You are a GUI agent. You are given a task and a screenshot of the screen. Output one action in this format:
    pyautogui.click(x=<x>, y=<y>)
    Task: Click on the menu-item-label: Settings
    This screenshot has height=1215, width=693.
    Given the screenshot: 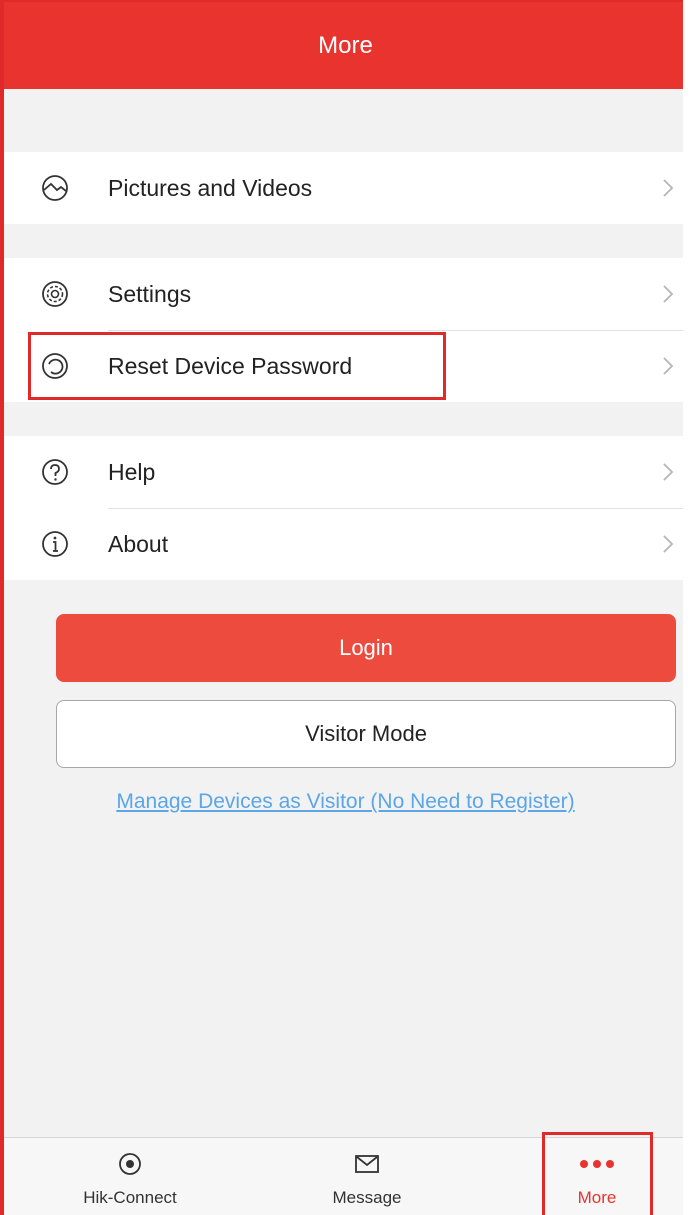 What is the action you would take?
    pyautogui.click(x=150, y=293)
    